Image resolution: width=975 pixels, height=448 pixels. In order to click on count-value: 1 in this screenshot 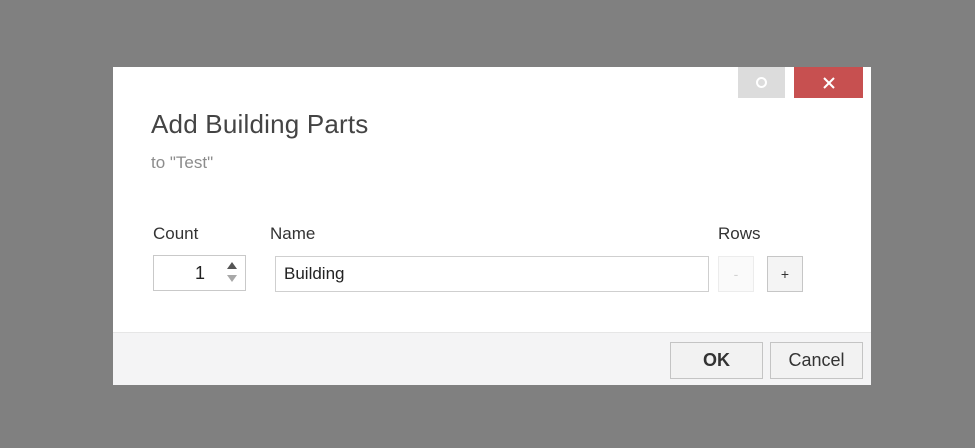, I will do `click(199, 273)`.